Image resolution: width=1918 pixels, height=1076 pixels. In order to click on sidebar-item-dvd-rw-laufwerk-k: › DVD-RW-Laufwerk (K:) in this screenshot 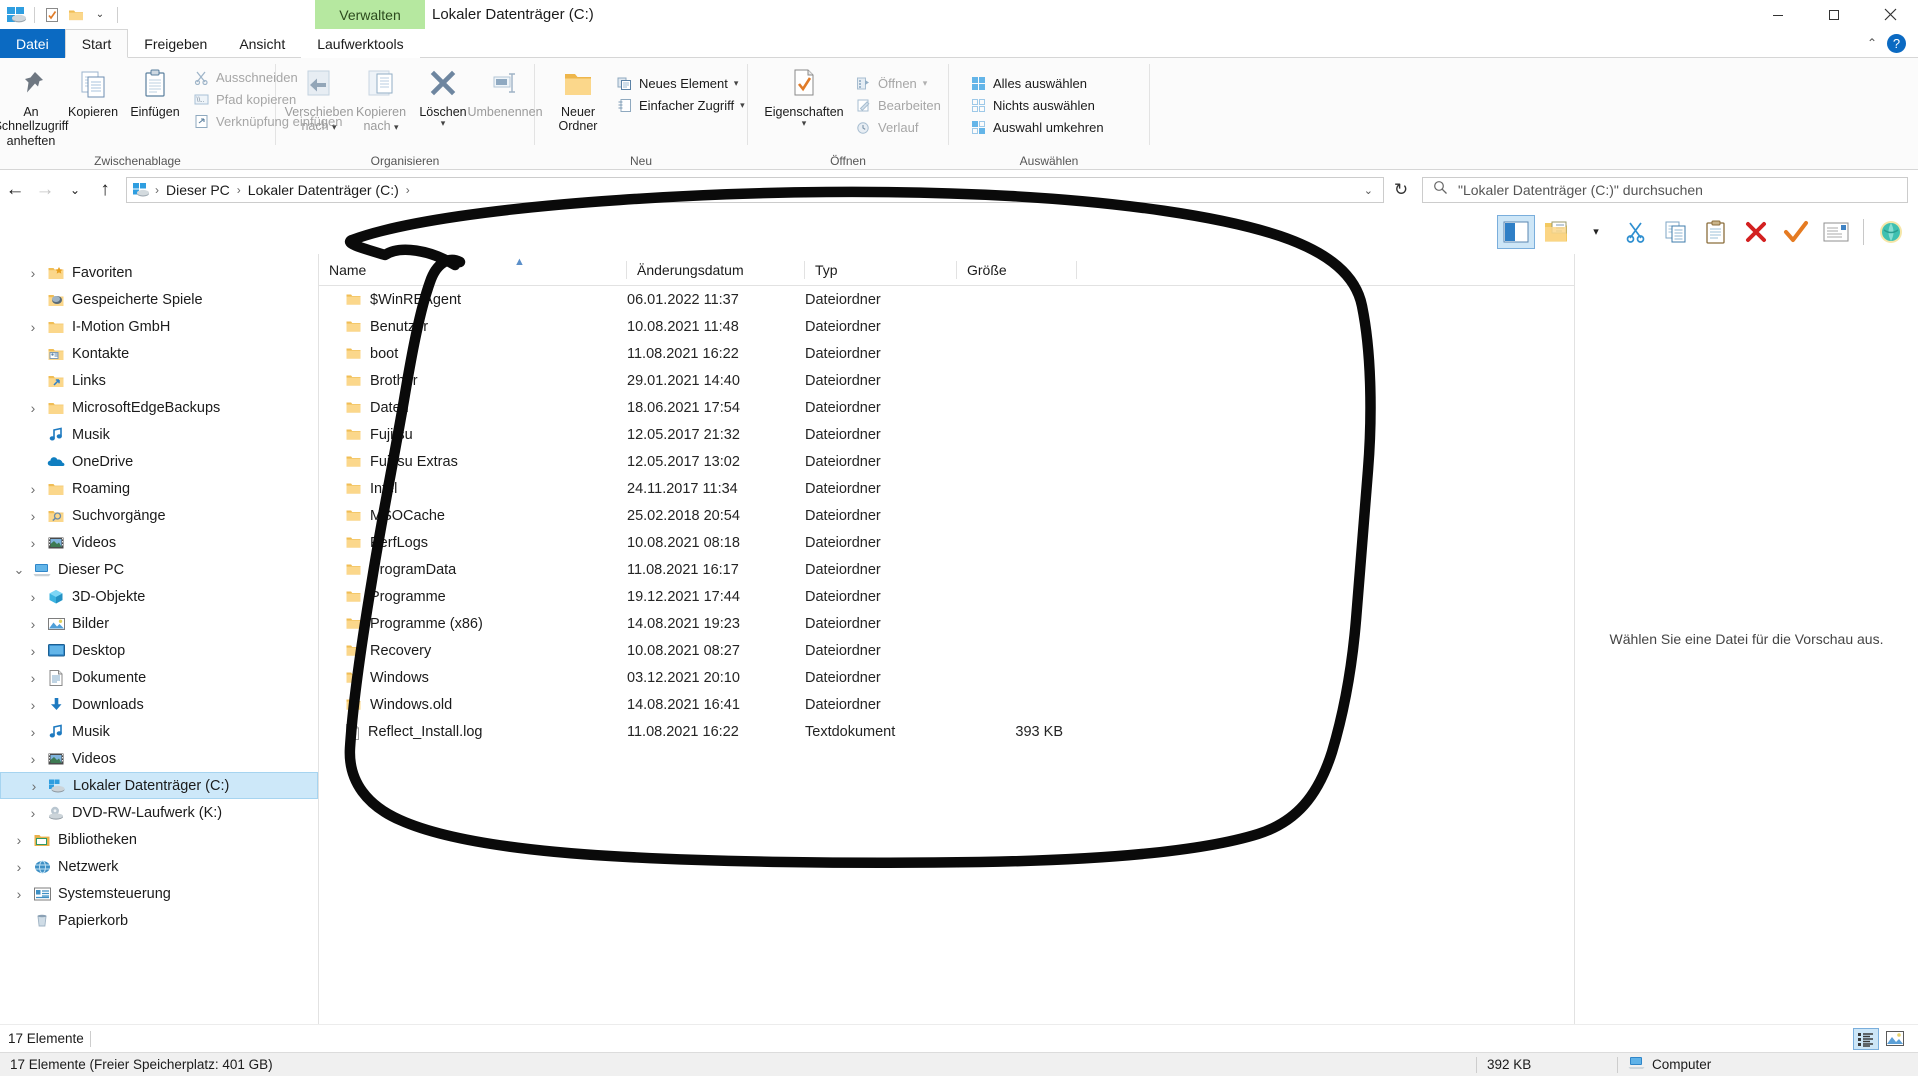, I will do `click(159, 812)`.